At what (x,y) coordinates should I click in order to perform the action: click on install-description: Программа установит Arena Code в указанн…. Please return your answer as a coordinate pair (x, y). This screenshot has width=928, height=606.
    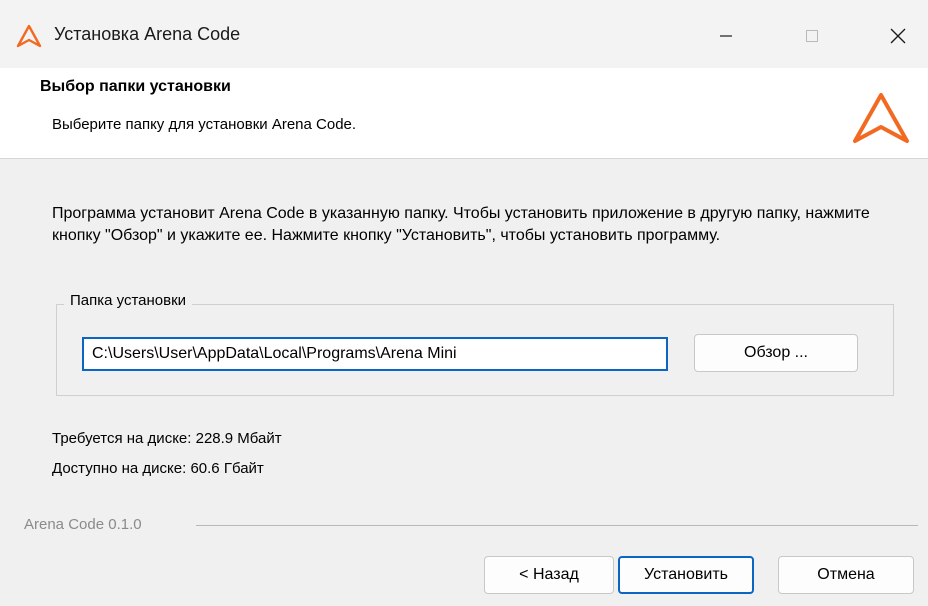
    Looking at the image, I should click on (461, 224).